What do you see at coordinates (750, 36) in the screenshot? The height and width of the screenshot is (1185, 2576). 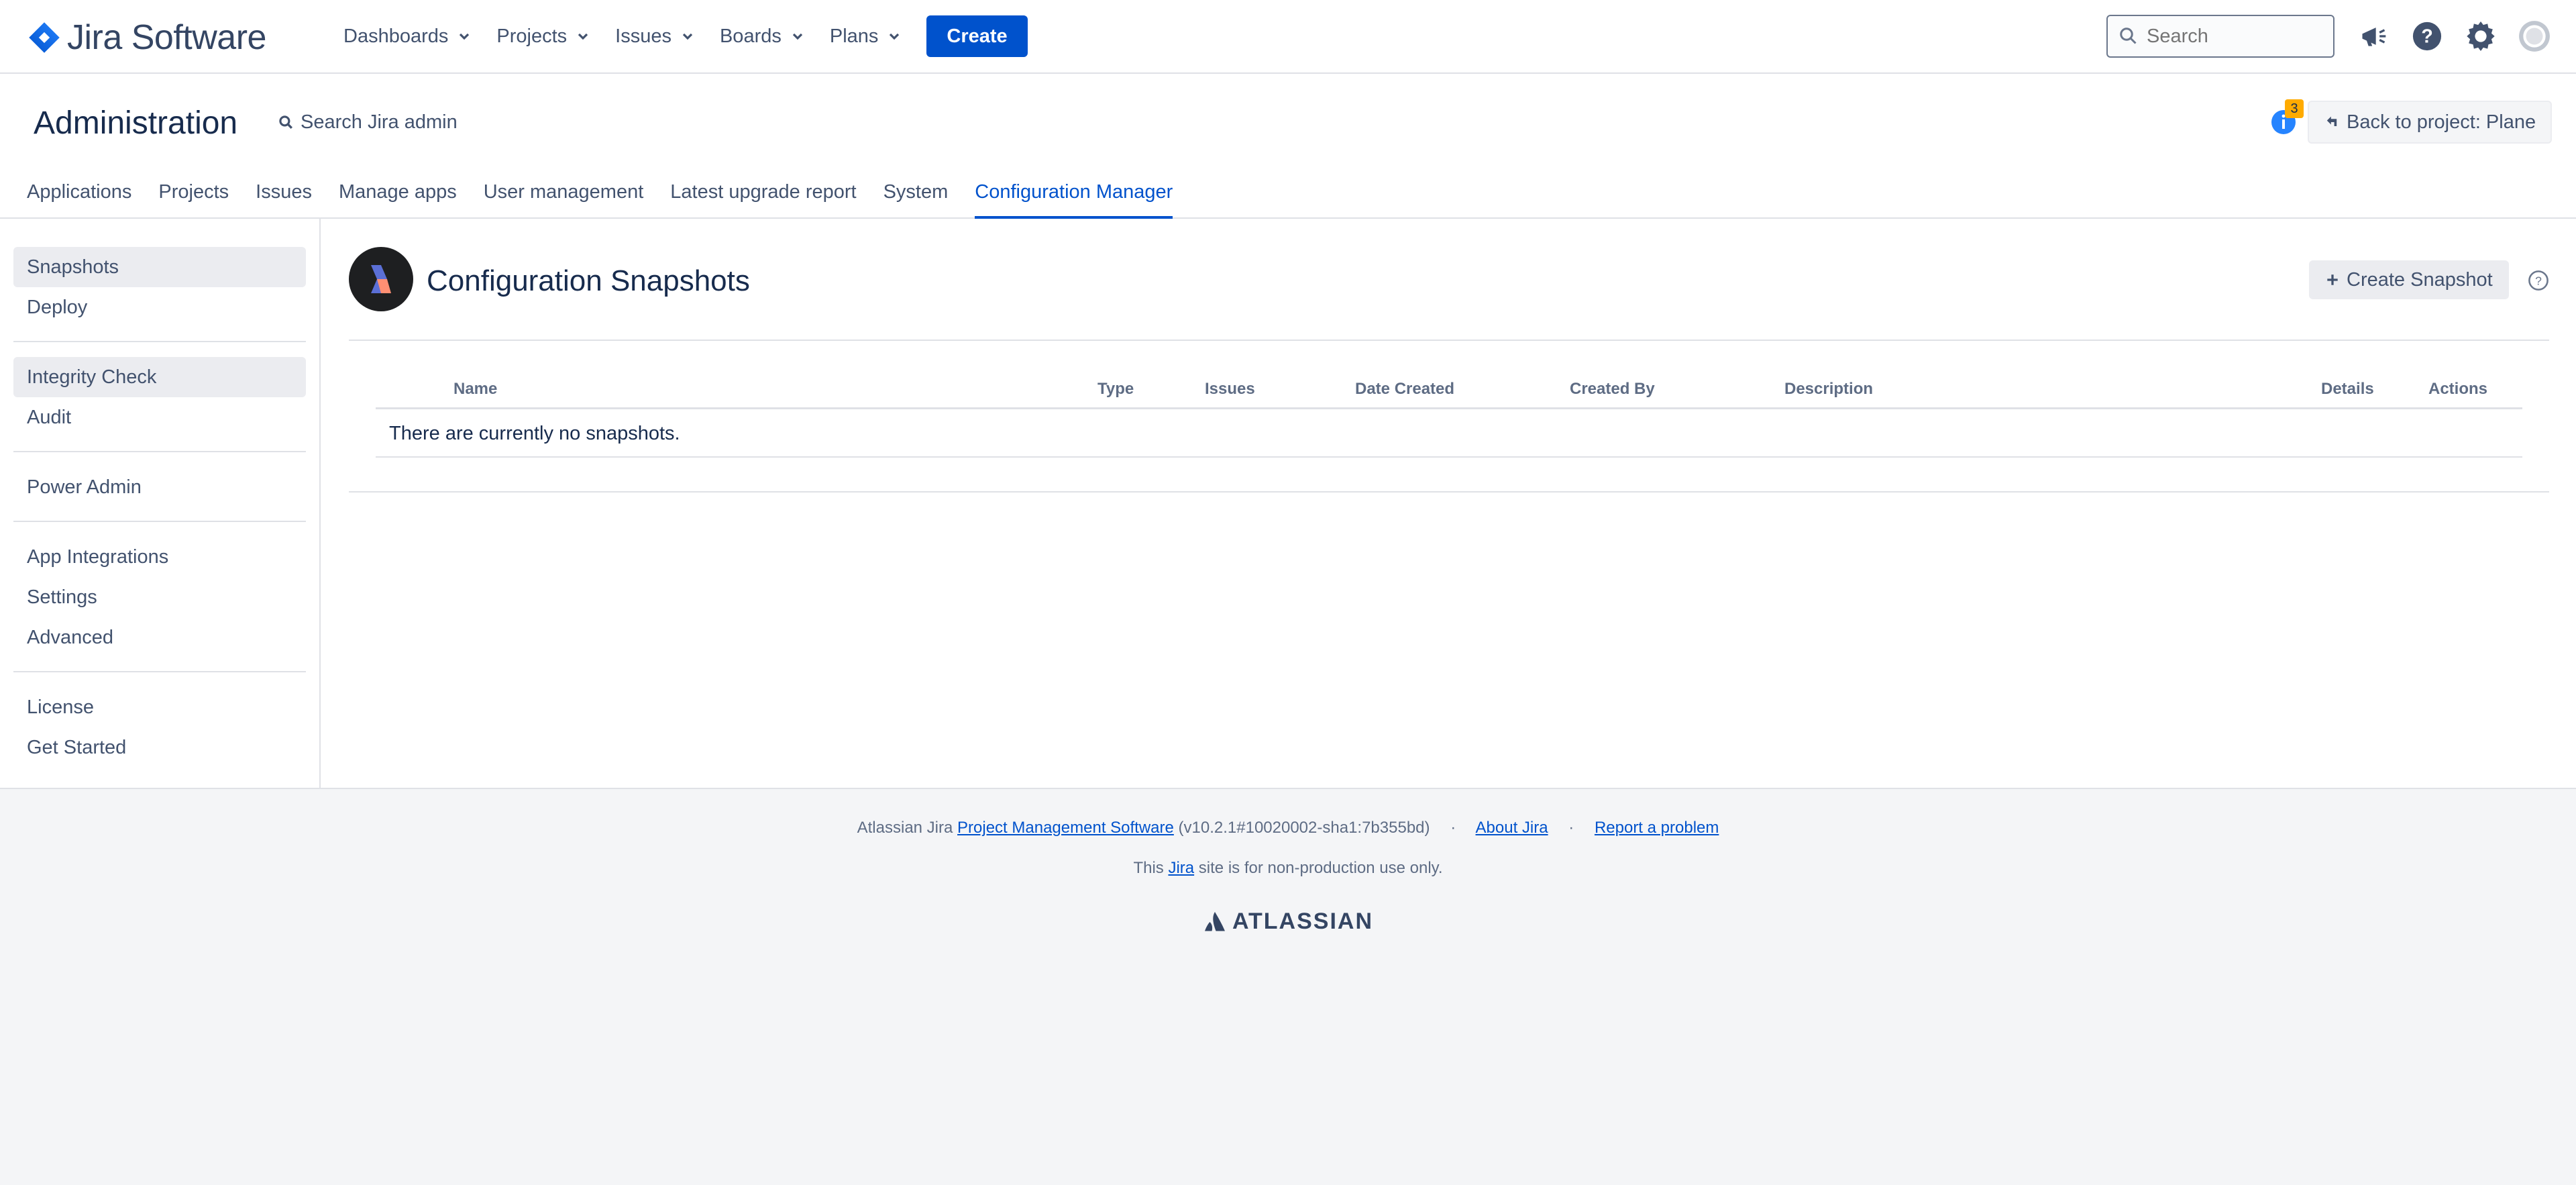 I see `menu-label: Boards` at bounding box center [750, 36].